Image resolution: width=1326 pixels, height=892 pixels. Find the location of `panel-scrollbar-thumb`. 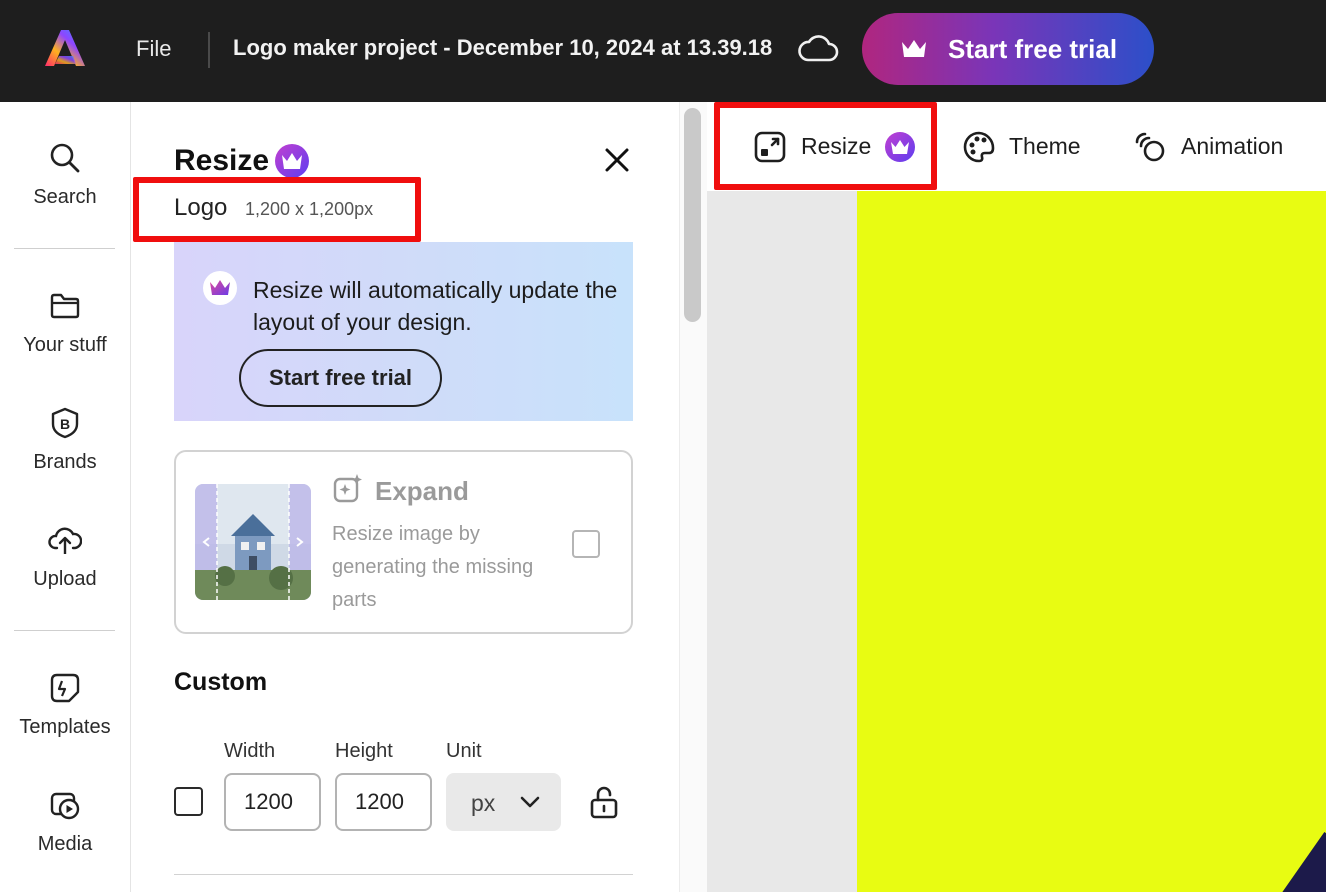

panel-scrollbar-thumb is located at coordinates (692, 215).